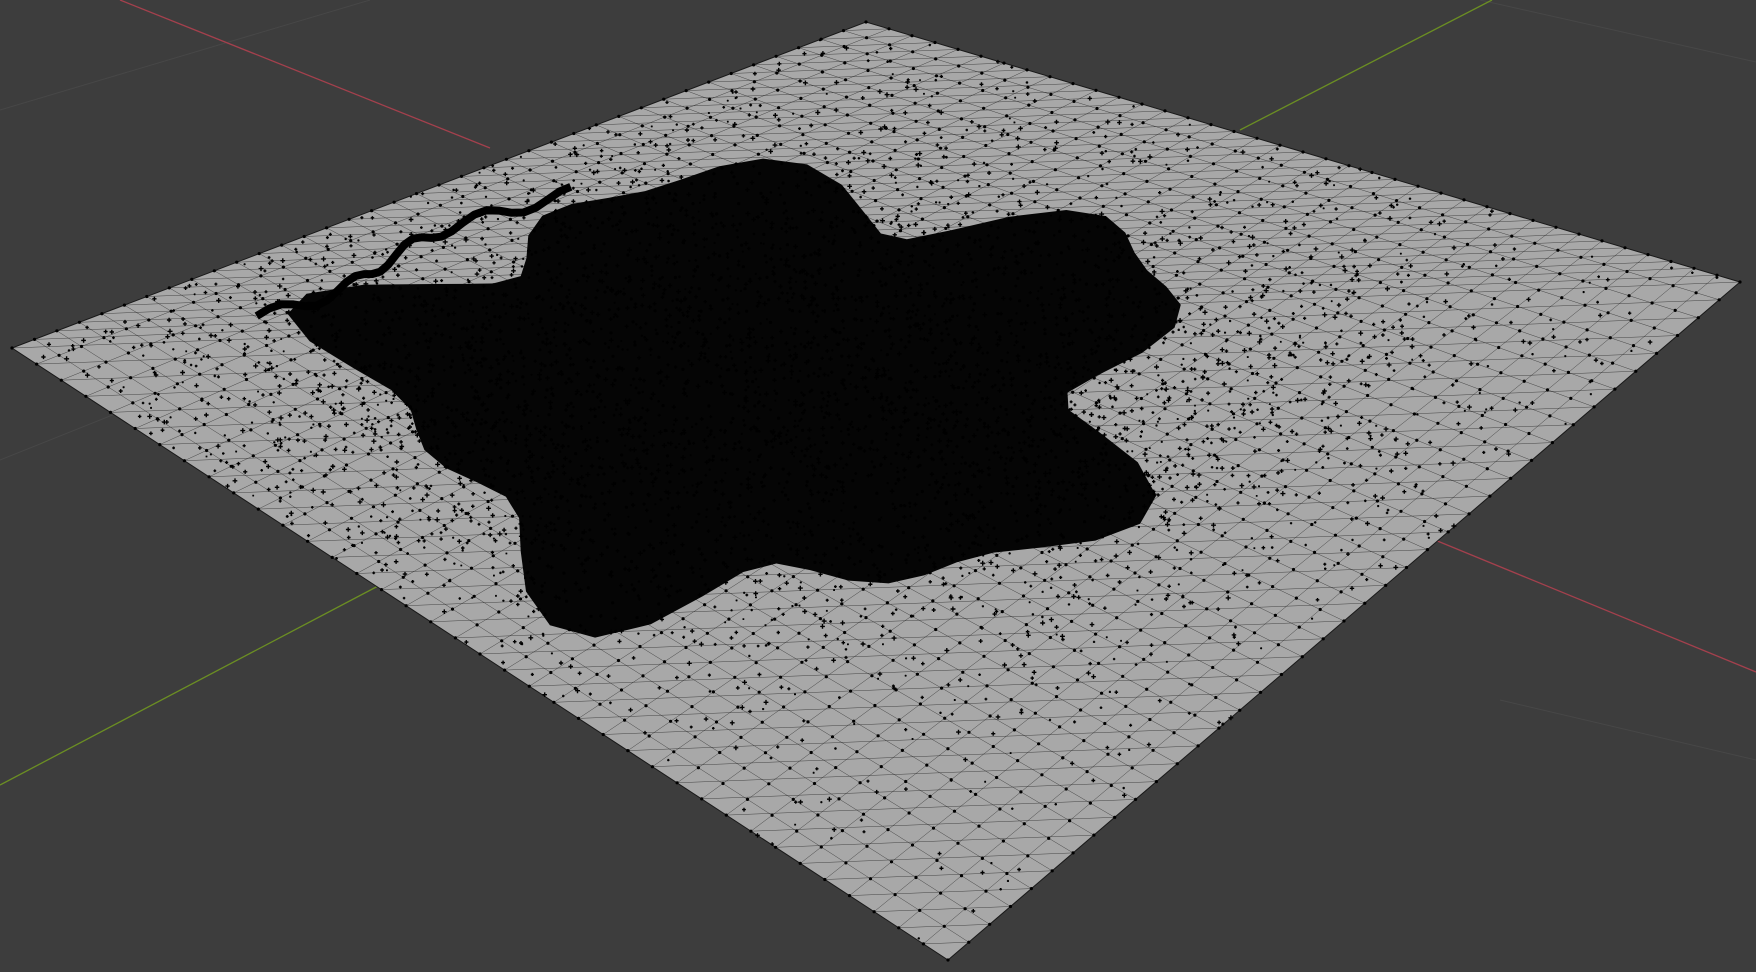  What do you see at coordinates (1366, 65) in the screenshot?
I see `y-axis-line` at bounding box center [1366, 65].